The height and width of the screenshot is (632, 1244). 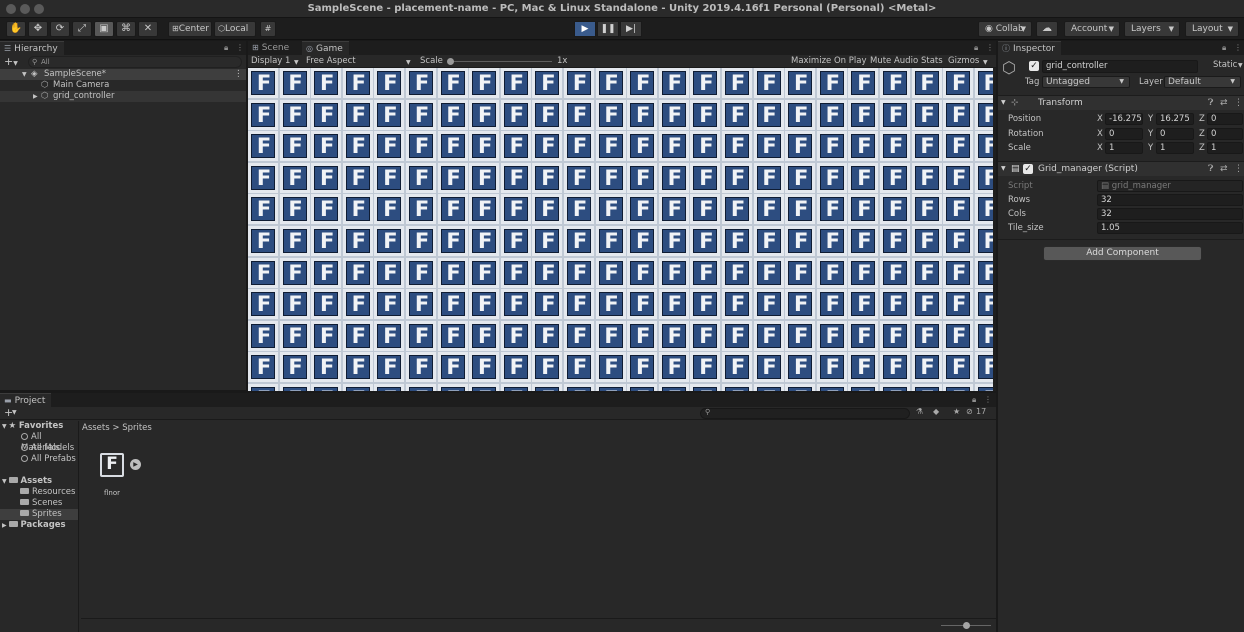 I want to click on custom-tool-button: ✕, so click(x=148, y=29).